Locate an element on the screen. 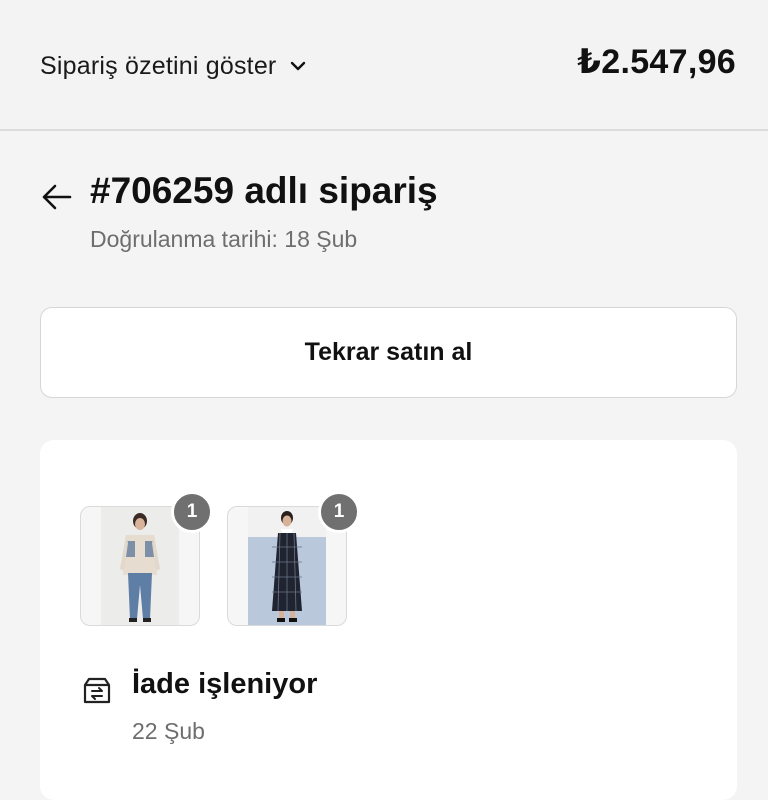 This screenshot has width=768, height=800. product-thumbnail-plaid-dress: 1 is located at coordinates (293, 558).